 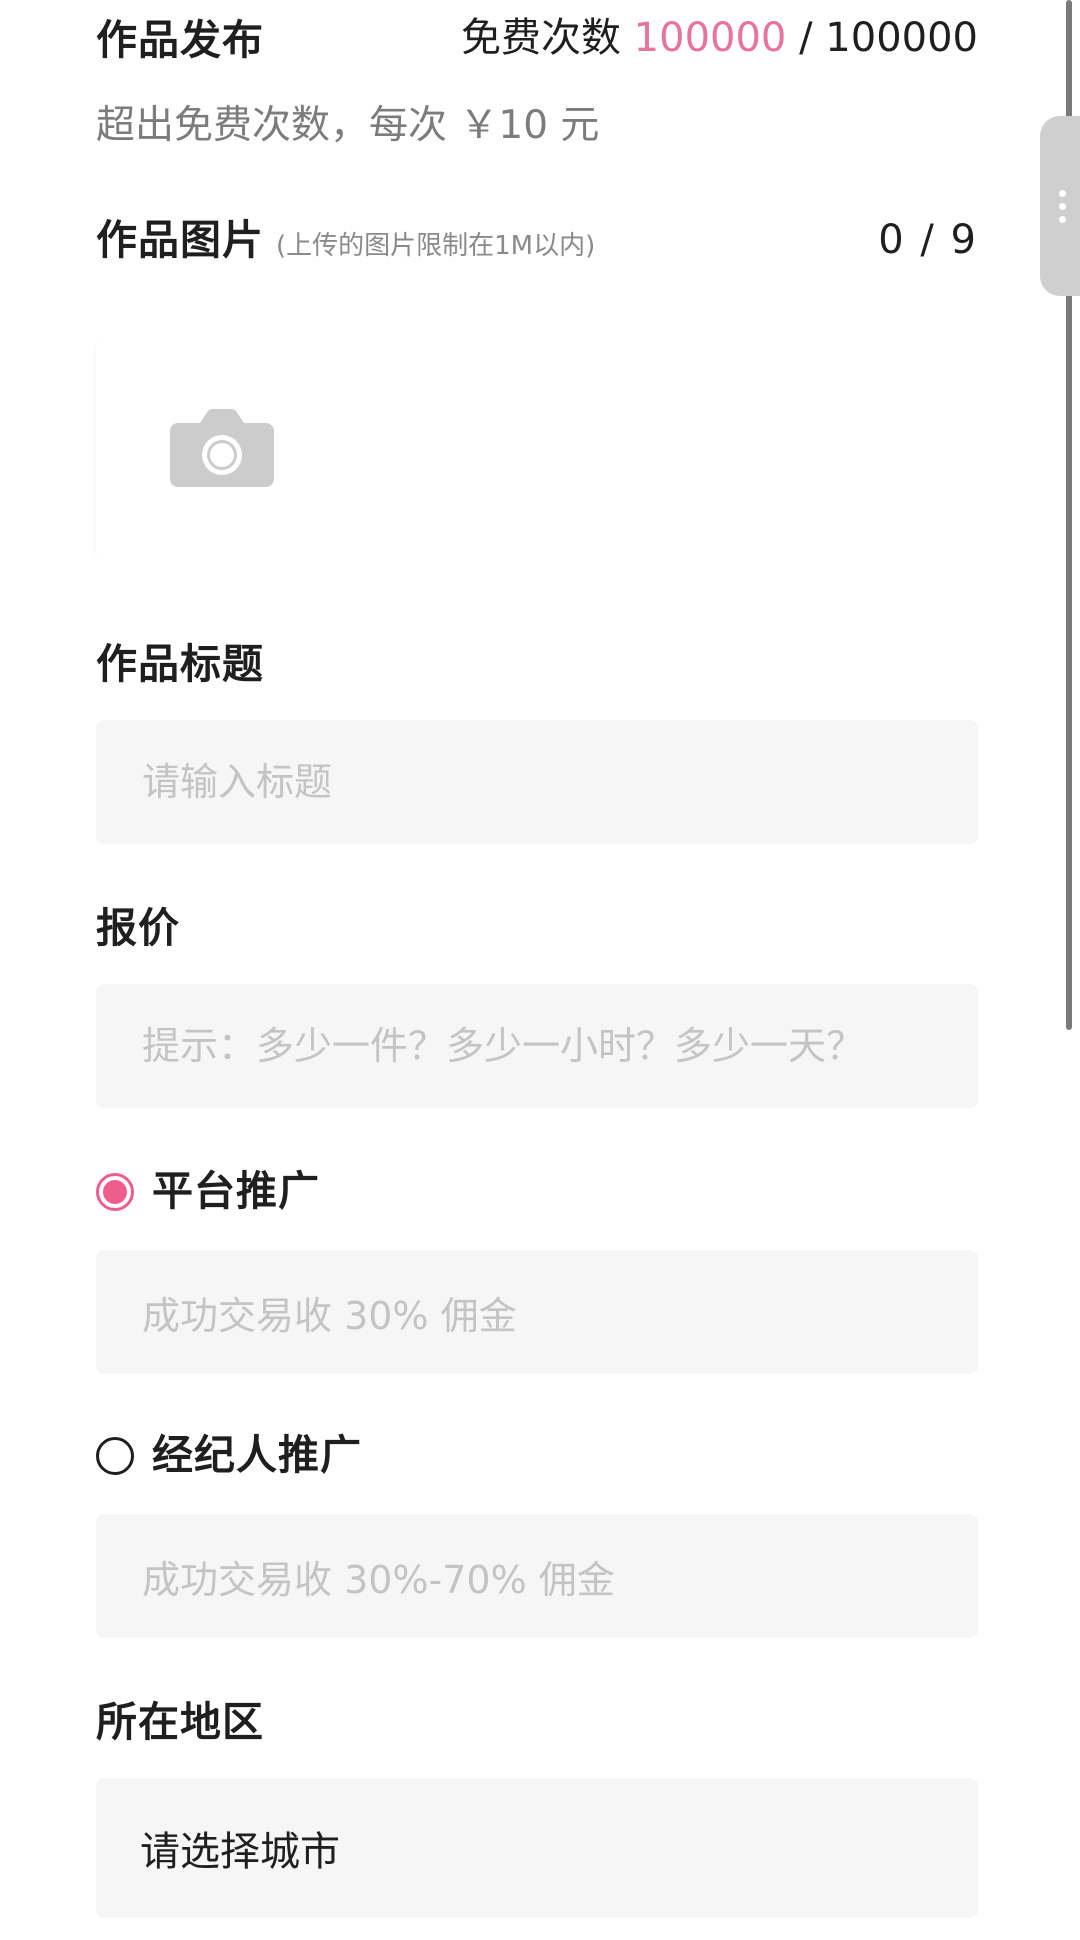 I want to click on free-quota: 免费次数 100000 / 100000, so click(x=719, y=38).